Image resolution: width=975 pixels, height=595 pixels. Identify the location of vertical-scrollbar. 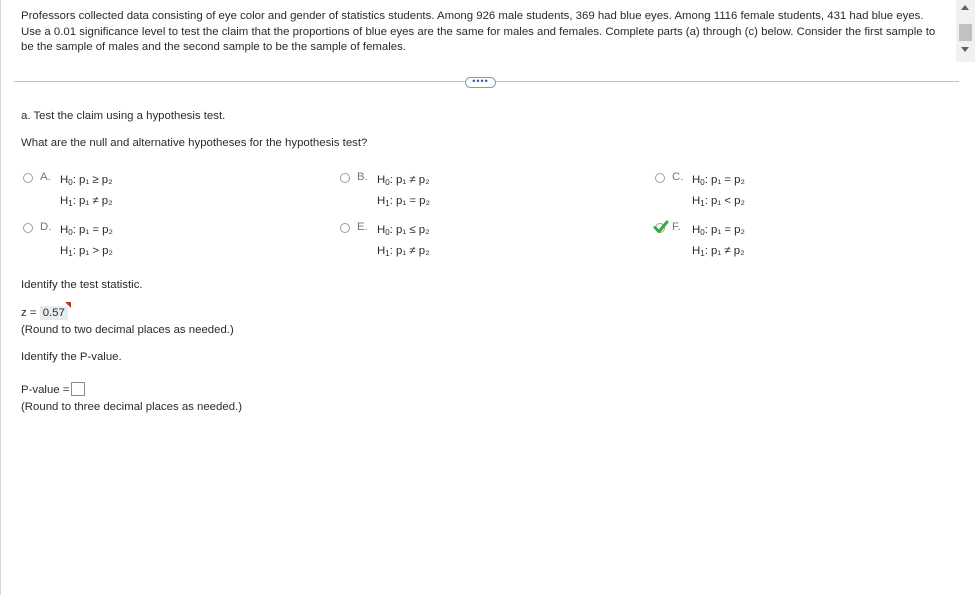
(965, 31).